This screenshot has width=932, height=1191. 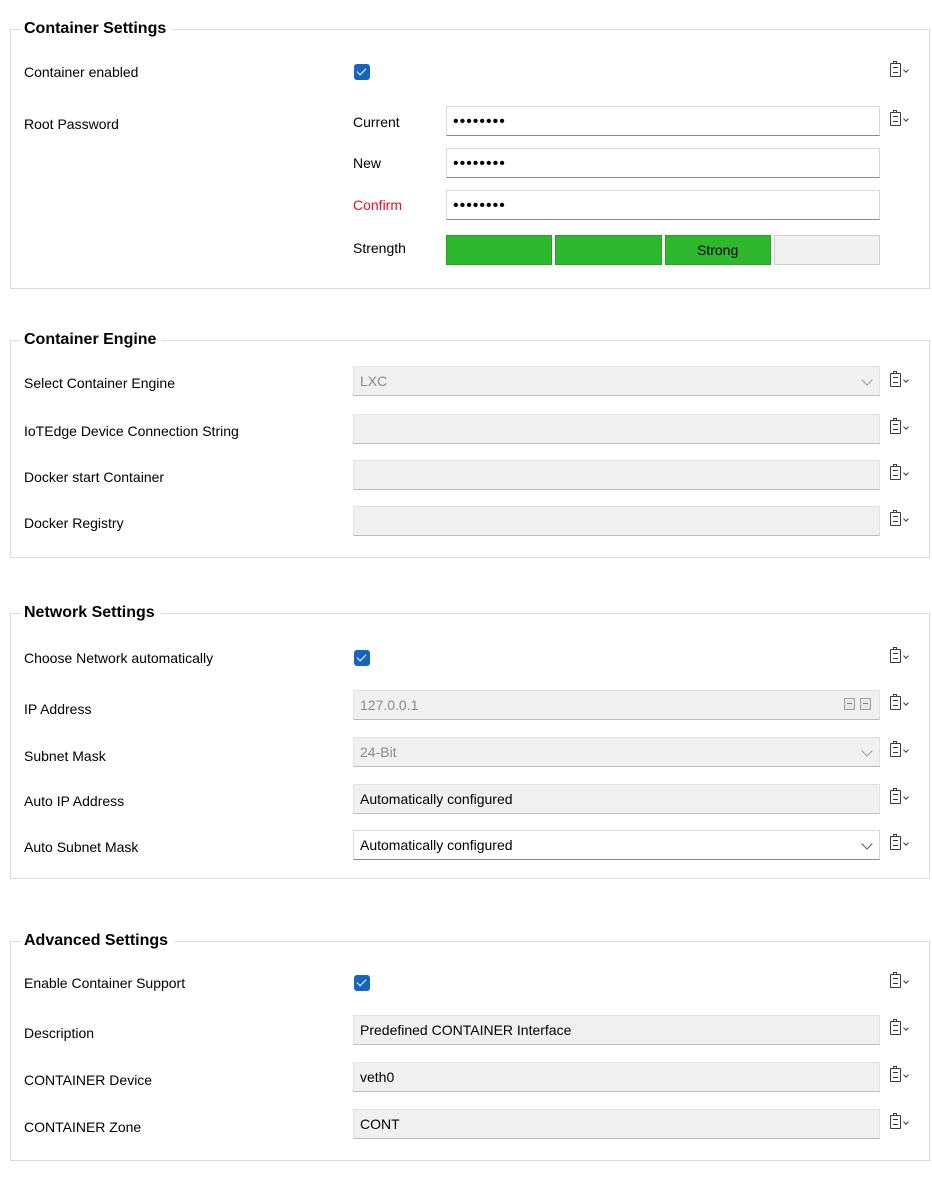 What do you see at coordinates (74, 523) in the screenshot?
I see `docker-registry-label: Docker Registry` at bounding box center [74, 523].